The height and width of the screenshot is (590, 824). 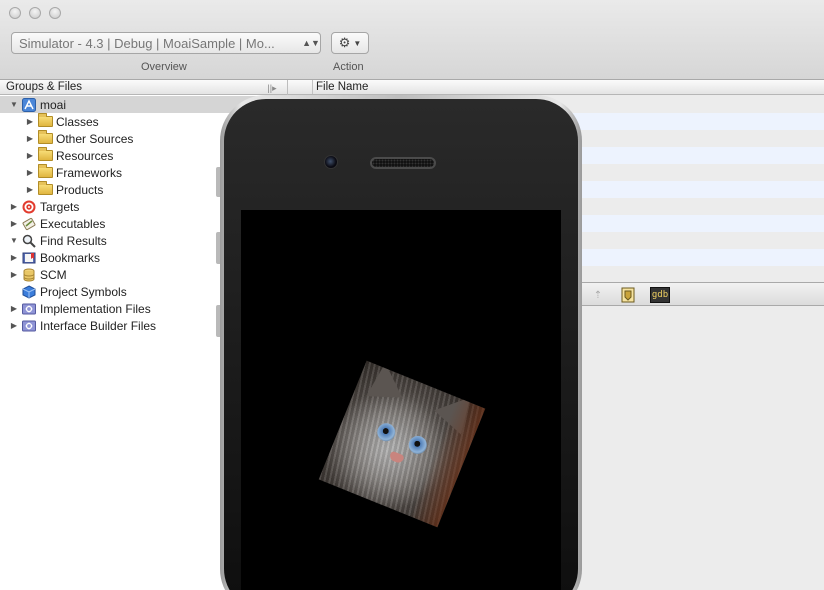 What do you see at coordinates (340, 87) in the screenshot?
I see `file-name-column-header: File Name` at bounding box center [340, 87].